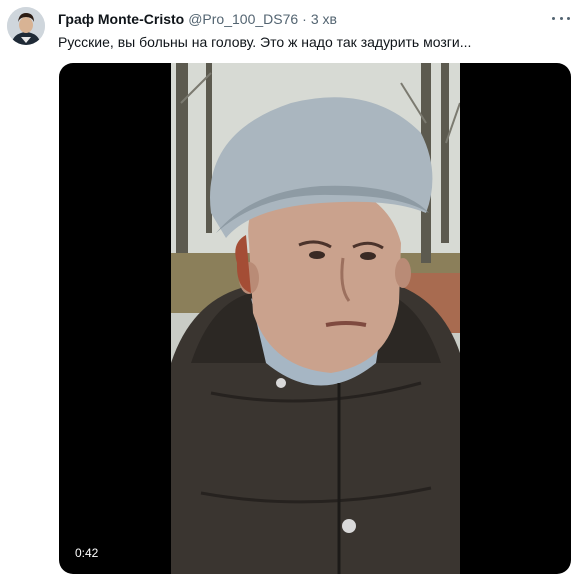 Image resolution: width=584 pixels, height=579 pixels. Describe the element at coordinates (121, 19) in the screenshot. I see `author-name: Граф Monte-Cristo` at that location.